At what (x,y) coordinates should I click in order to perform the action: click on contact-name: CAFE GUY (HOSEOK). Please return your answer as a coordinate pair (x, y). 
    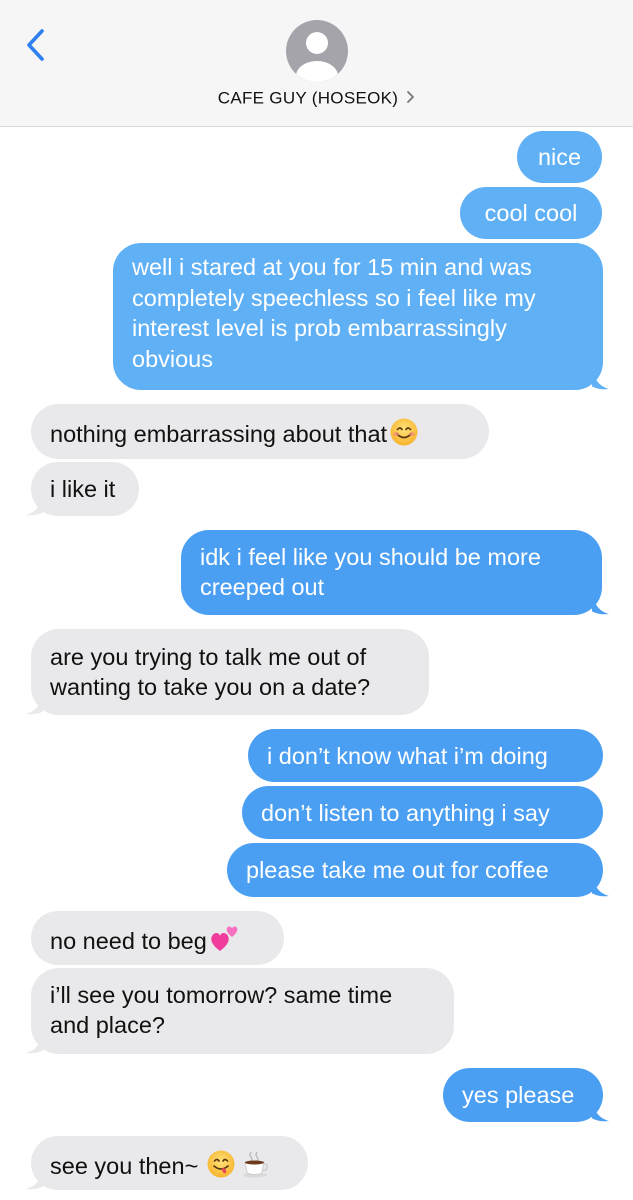
    Looking at the image, I should click on (308, 98).